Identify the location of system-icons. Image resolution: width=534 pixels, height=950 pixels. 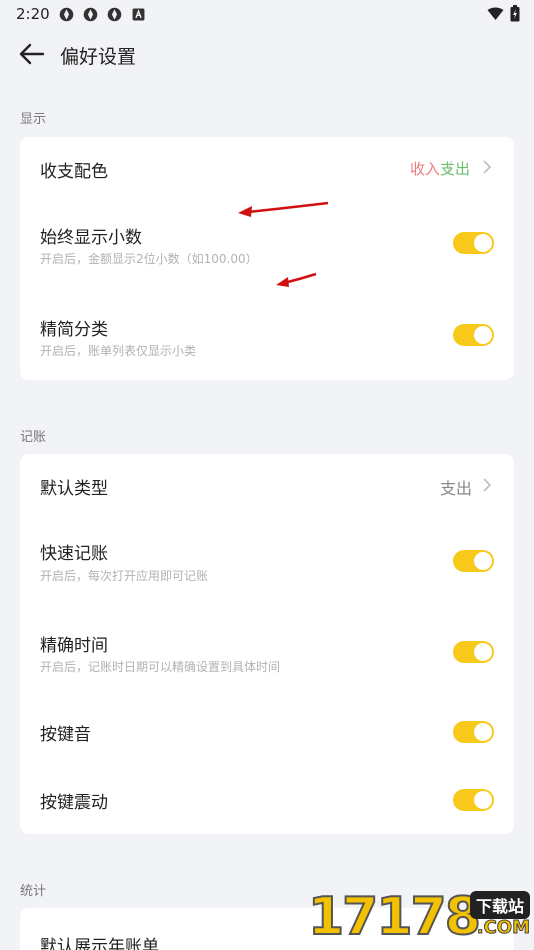
(503, 13).